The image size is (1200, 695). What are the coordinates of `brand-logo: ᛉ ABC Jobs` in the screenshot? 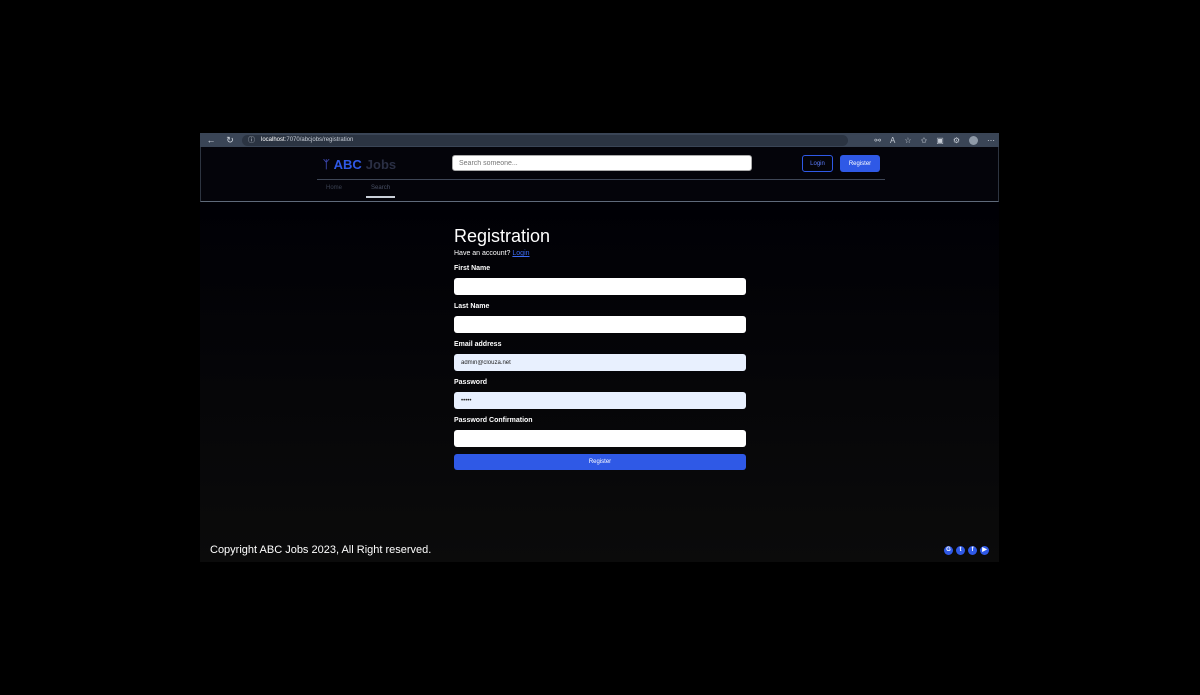 It's located at (359, 164).